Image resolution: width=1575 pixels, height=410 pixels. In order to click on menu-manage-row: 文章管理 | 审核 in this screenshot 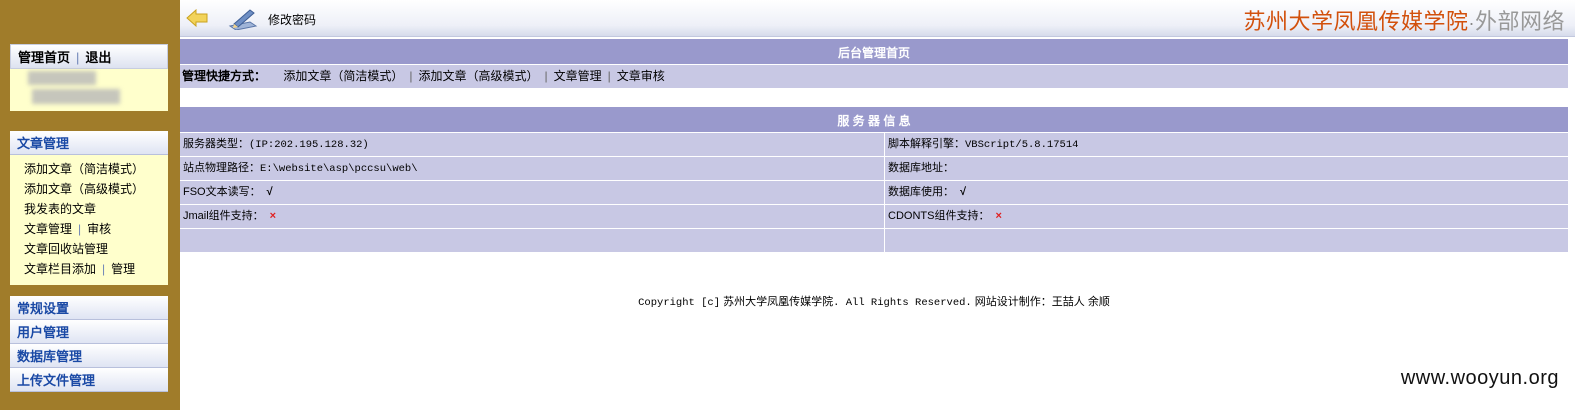, I will do `click(68, 229)`.